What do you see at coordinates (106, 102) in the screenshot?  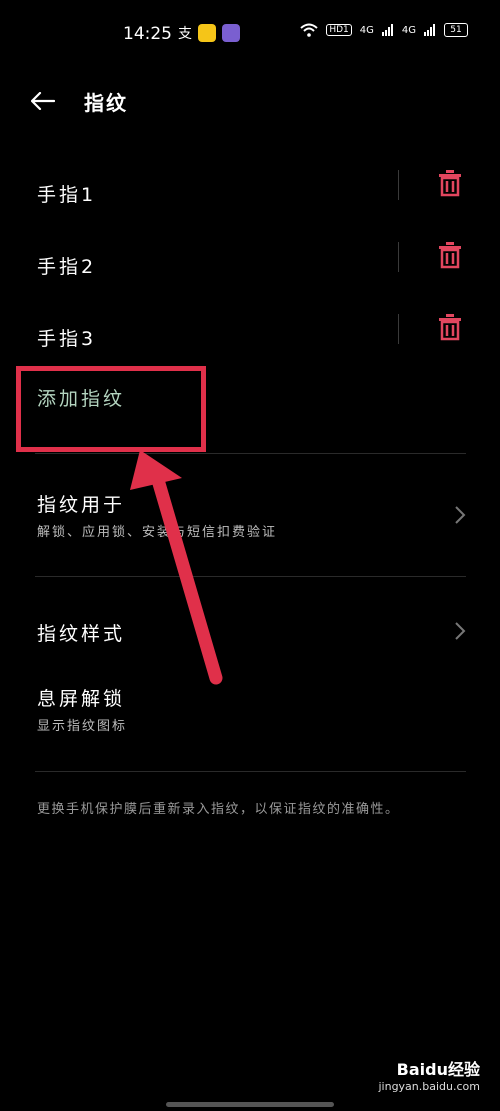 I see `page-title: 指纹` at bounding box center [106, 102].